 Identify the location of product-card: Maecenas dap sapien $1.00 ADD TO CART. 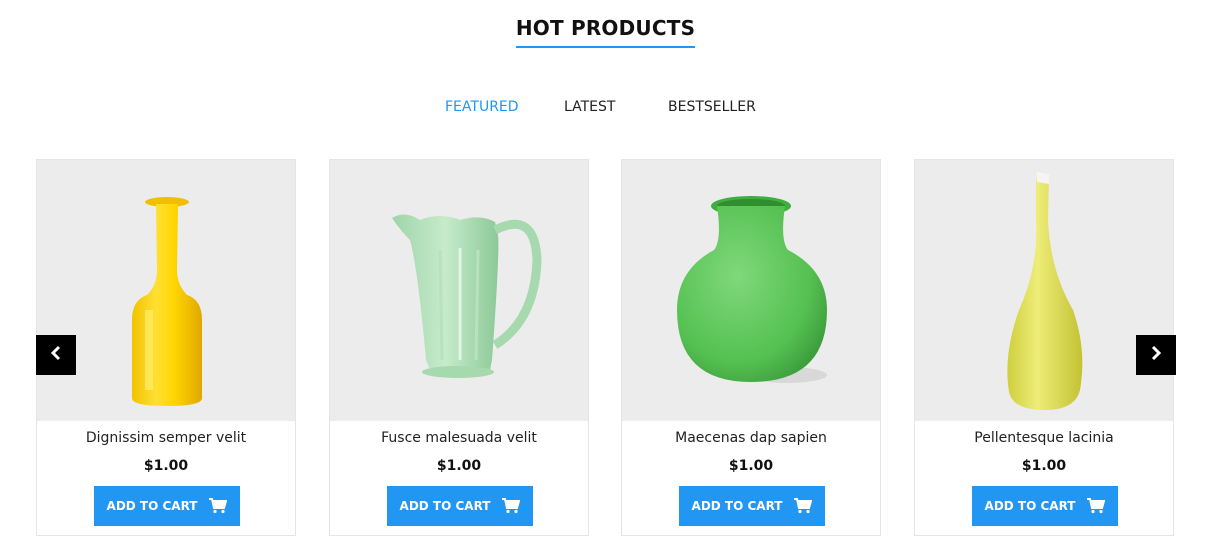
(751, 347).